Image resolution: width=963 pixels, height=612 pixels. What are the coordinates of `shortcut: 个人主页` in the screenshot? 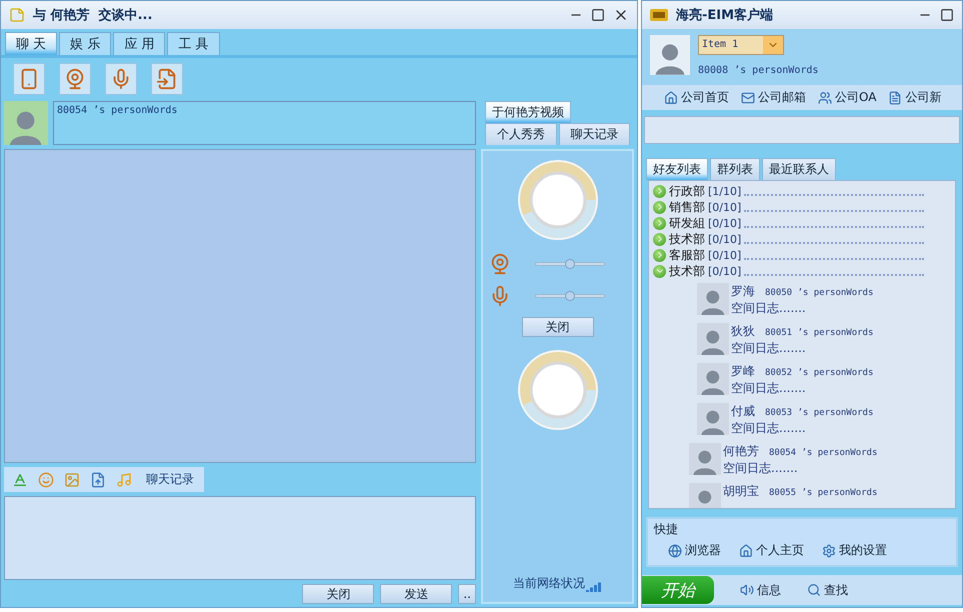 It's located at (771, 550).